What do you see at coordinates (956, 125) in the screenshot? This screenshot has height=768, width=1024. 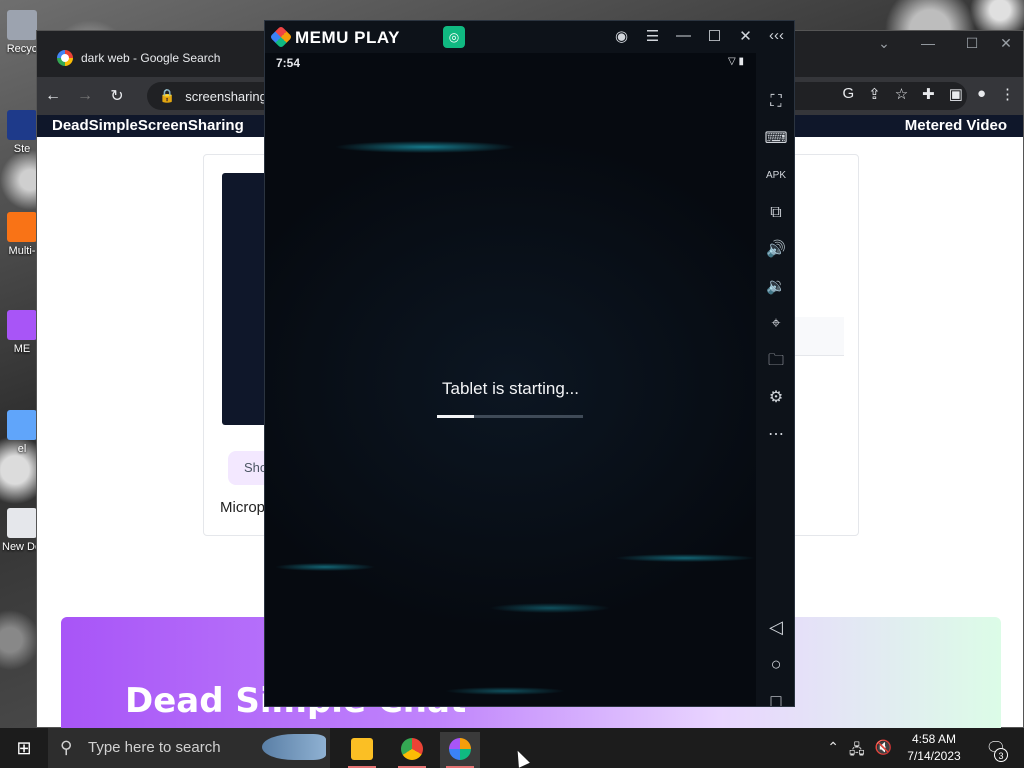 I see `metered-video-link: Metered Video` at bounding box center [956, 125].